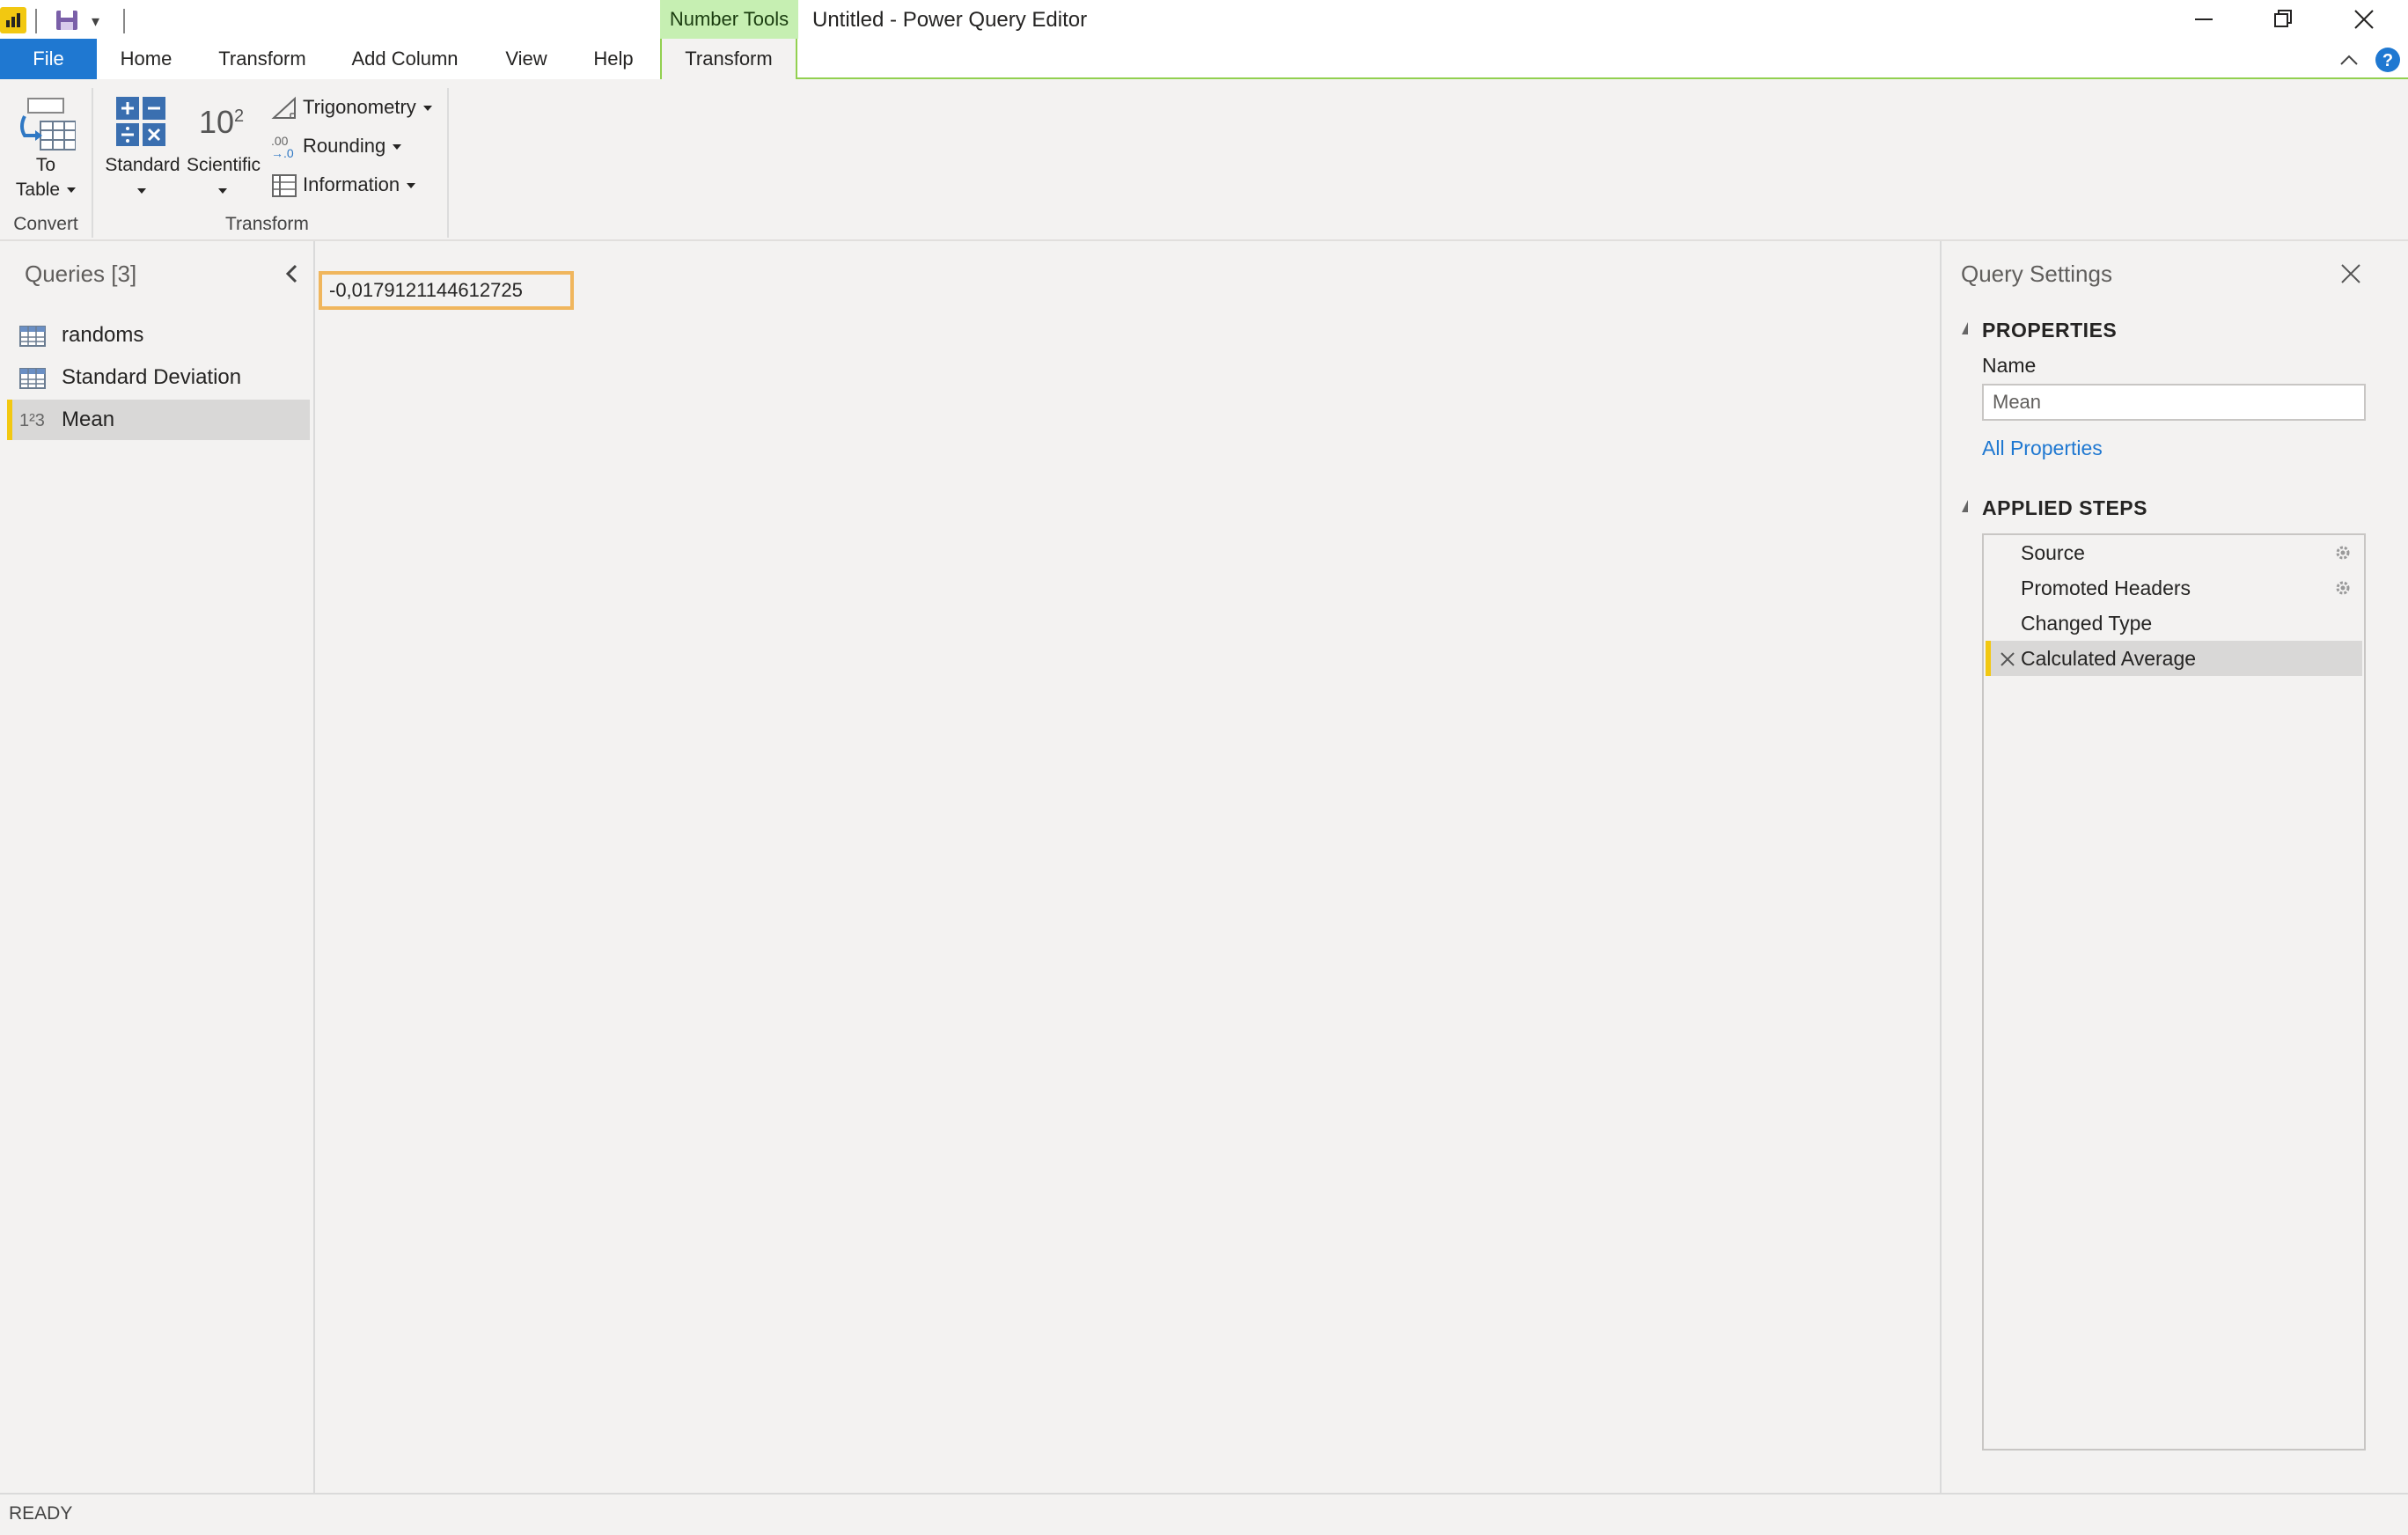 The height and width of the screenshot is (1535, 2408). What do you see at coordinates (45, 165) in the screenshot?
I see `to-table-label-line1: To` at bounding box center [45, 165].